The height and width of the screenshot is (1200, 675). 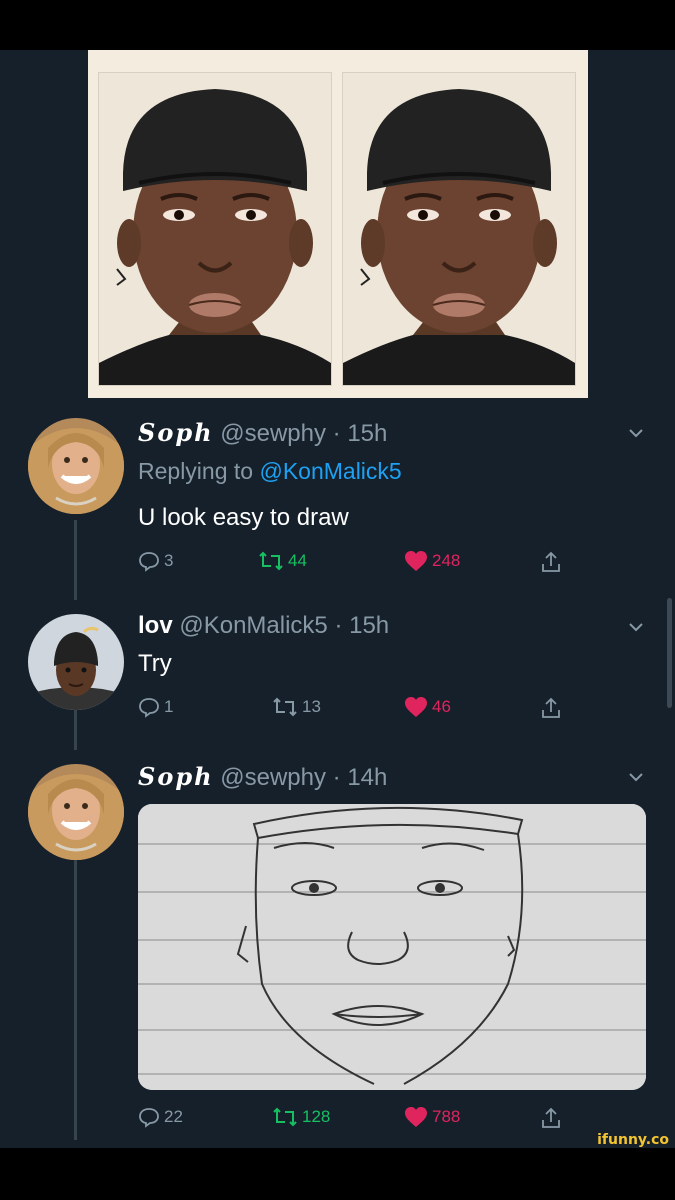 What do you see at coordinates (358, 1121) in the screenshot?
I see `tweet-actions: 22 128 788` at bounding box center [358, 1121].